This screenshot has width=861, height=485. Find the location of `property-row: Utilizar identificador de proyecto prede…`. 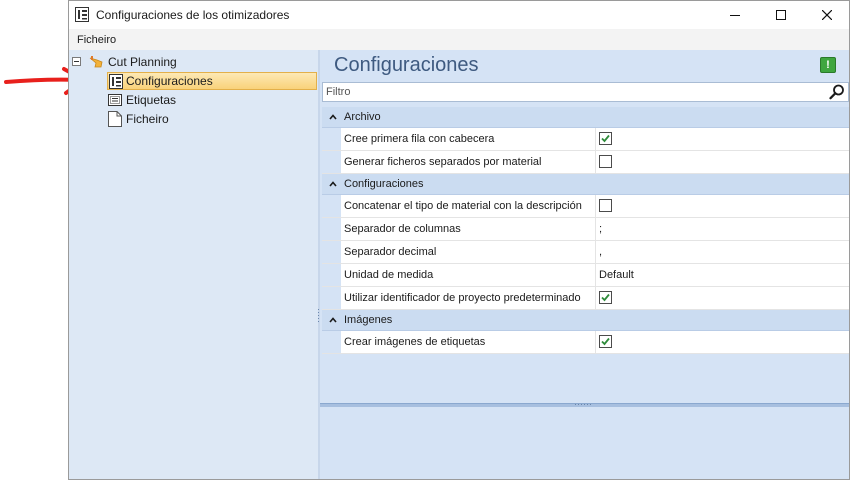

property-row: Utilizar identificador de proyecto prede… is located at coordinates (585, 298).